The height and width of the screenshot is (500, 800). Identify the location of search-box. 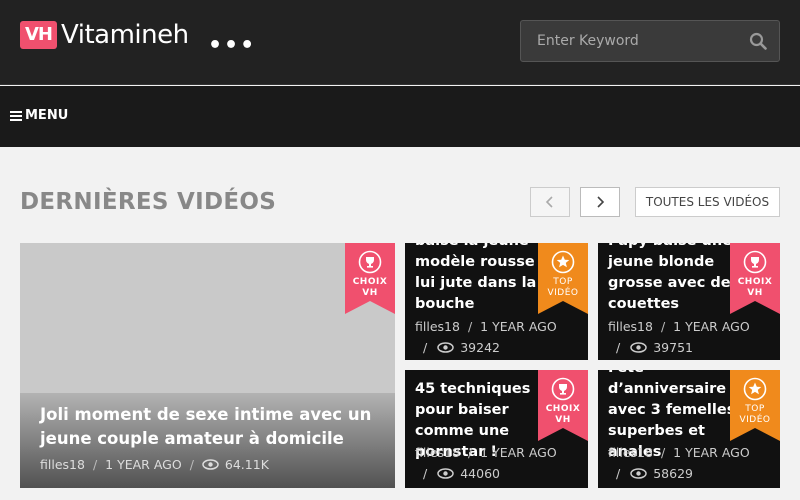
(650, 41).